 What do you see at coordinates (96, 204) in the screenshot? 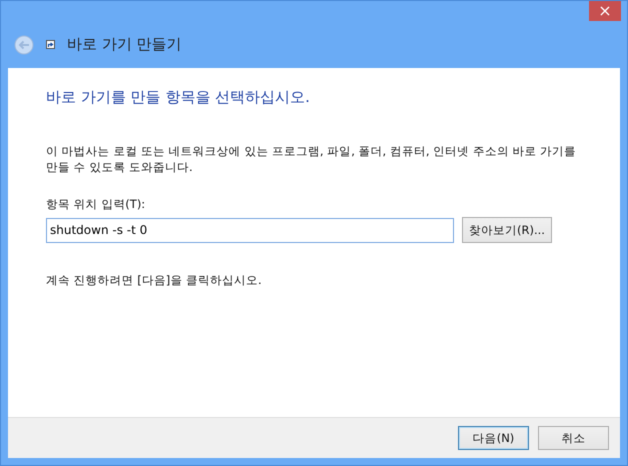
I see `field-label: 항목 위치 입력(T):` at bounding box center [96, 204].